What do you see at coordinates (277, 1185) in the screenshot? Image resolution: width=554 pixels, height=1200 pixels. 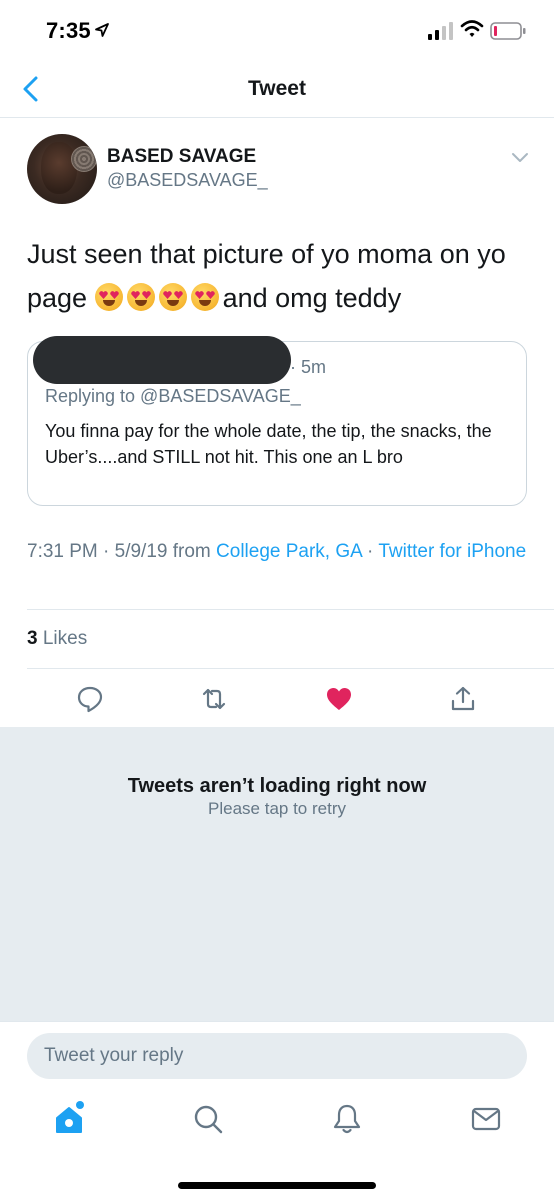 I see `home-indicator` at bounding box center [277, 1185].